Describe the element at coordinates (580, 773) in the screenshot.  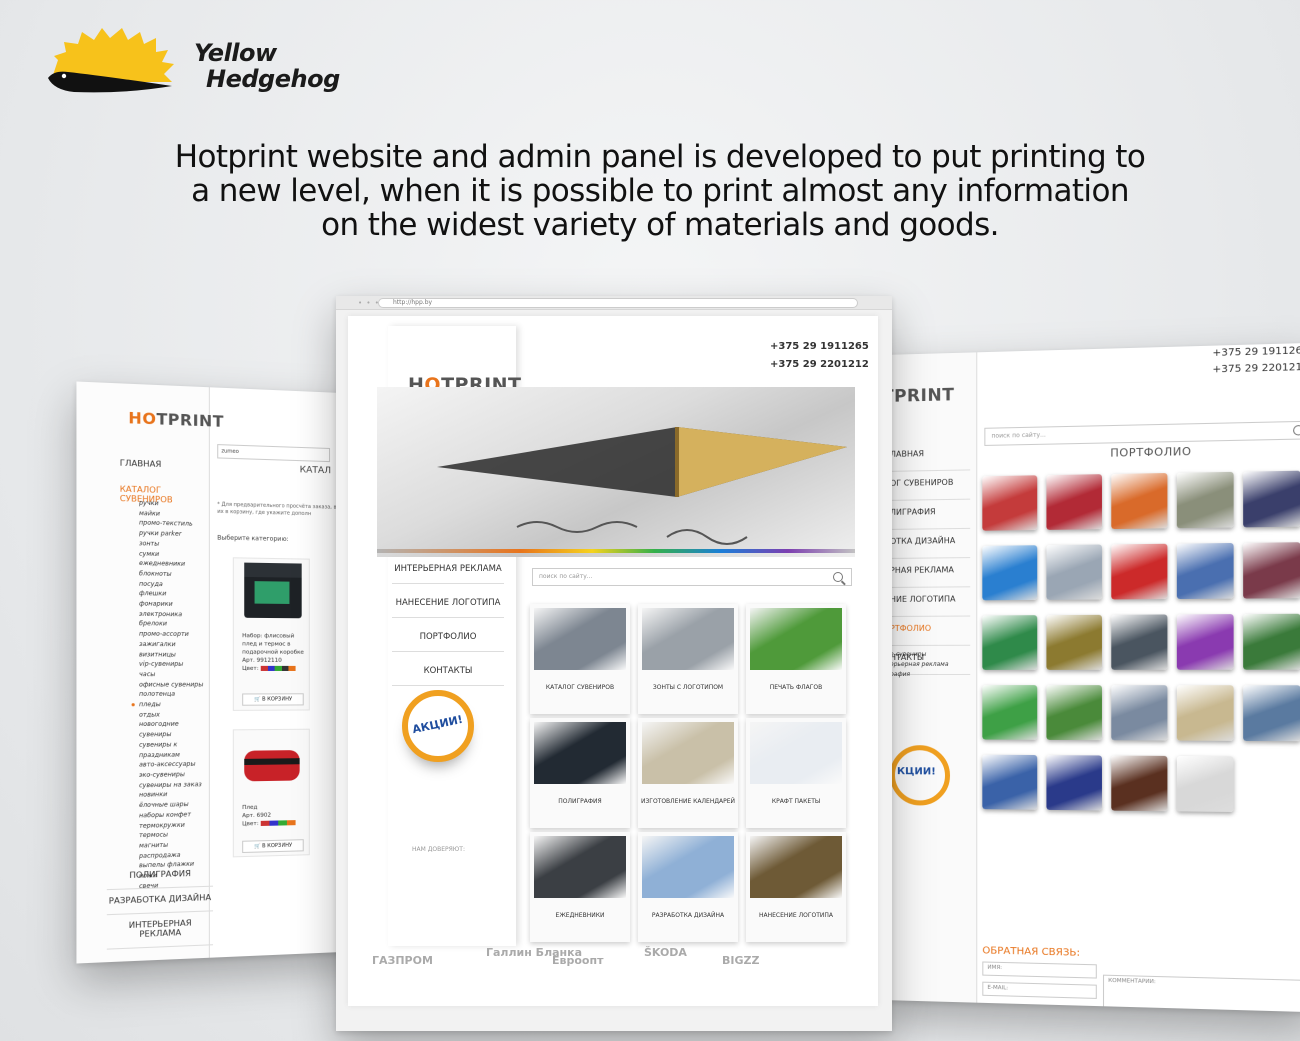
I see `service-tile: ПОЛИГРАФИЯ` at that location.